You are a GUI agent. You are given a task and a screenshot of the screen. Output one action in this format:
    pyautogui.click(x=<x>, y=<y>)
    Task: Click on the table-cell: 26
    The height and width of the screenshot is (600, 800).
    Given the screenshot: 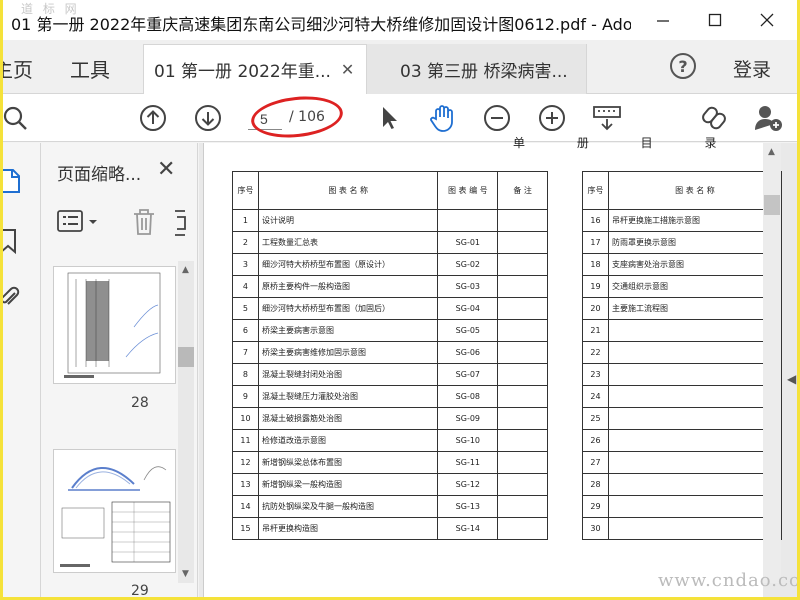 What is the action you would take?
    pyautogui.click(x=595, y=440)
    